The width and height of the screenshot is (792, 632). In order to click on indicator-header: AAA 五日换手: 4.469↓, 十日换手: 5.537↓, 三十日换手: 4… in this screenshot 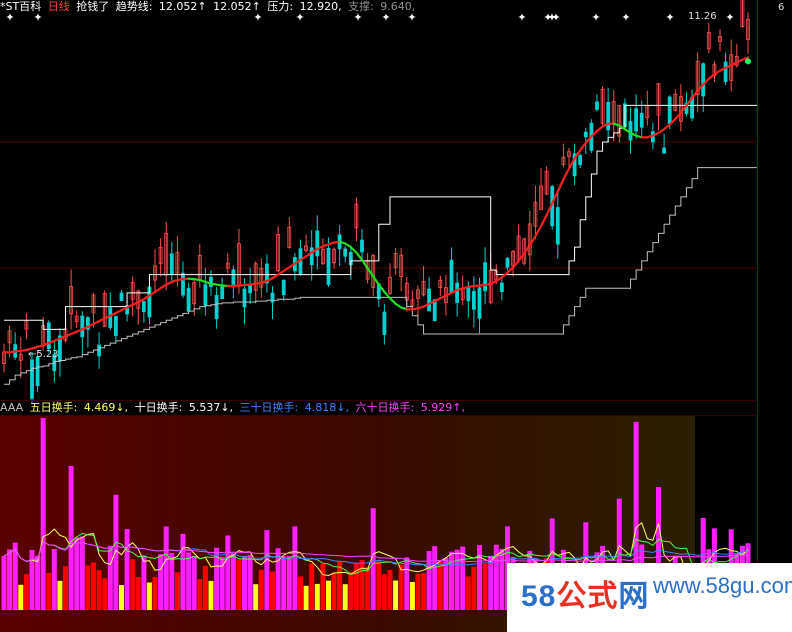, I will do `click(234, 408)`.